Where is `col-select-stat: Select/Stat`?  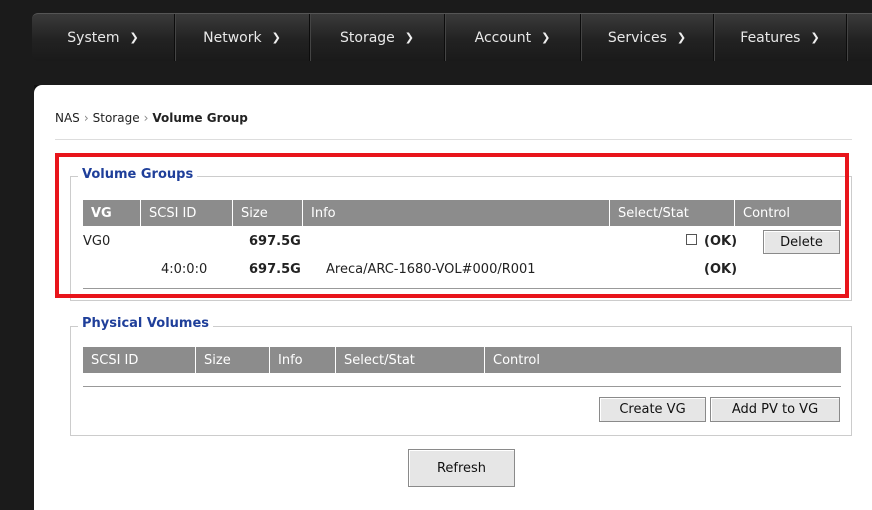 col-select-stat: Select/Stat is located at coordinates (410, 360).